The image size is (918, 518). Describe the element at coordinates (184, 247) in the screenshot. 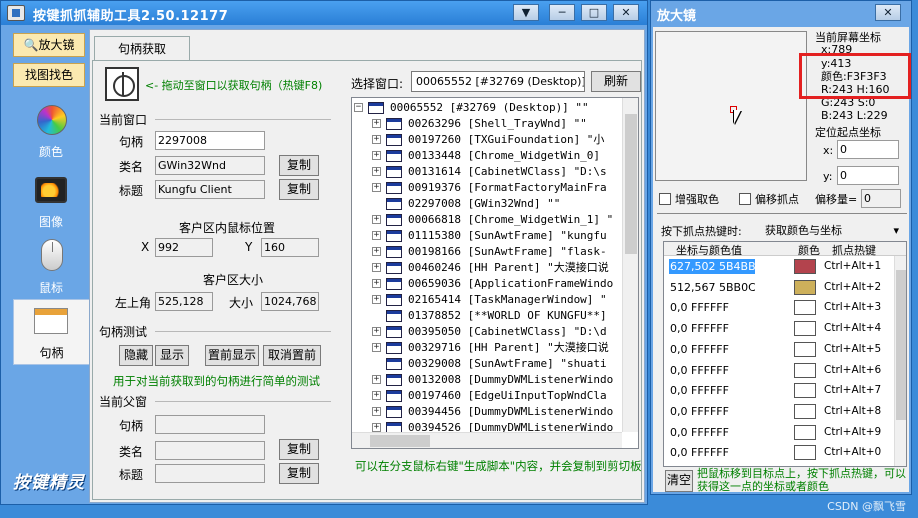

I see `mouse-x-field: 992` at that location.